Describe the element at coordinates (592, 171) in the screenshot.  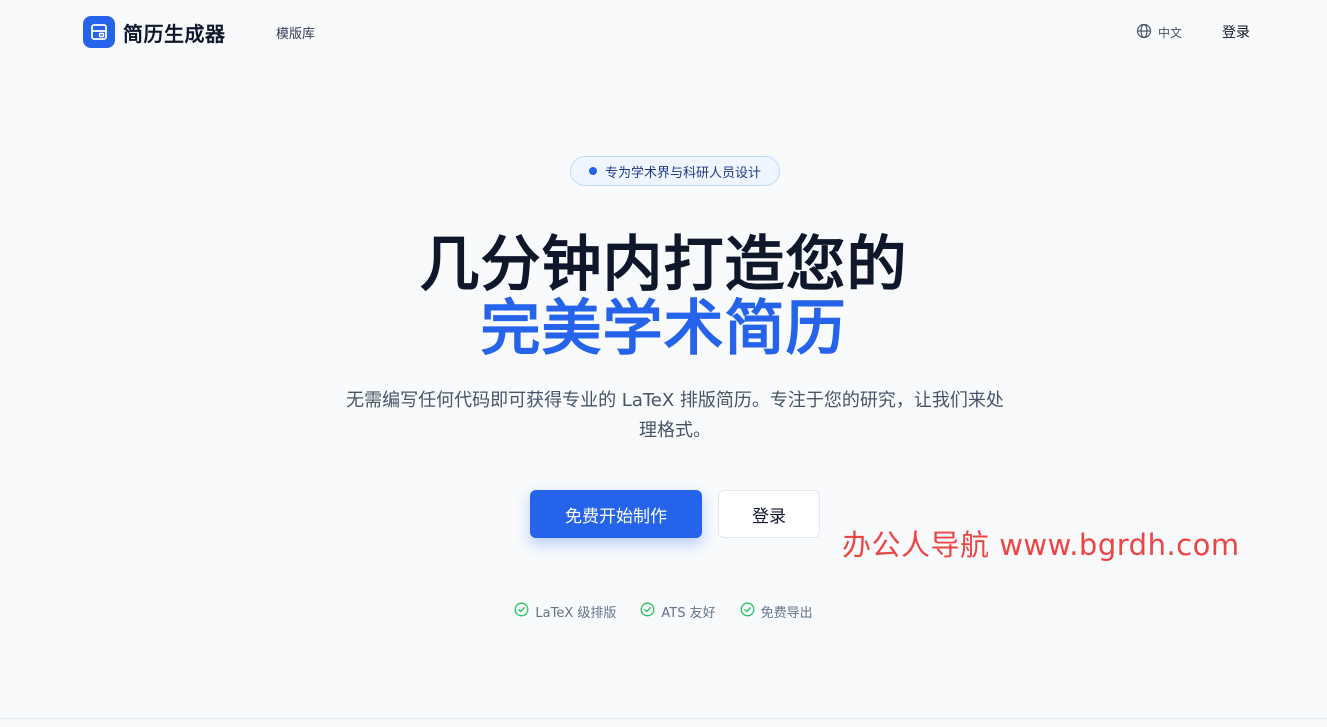
I see `badge-dot-icon` at that location.